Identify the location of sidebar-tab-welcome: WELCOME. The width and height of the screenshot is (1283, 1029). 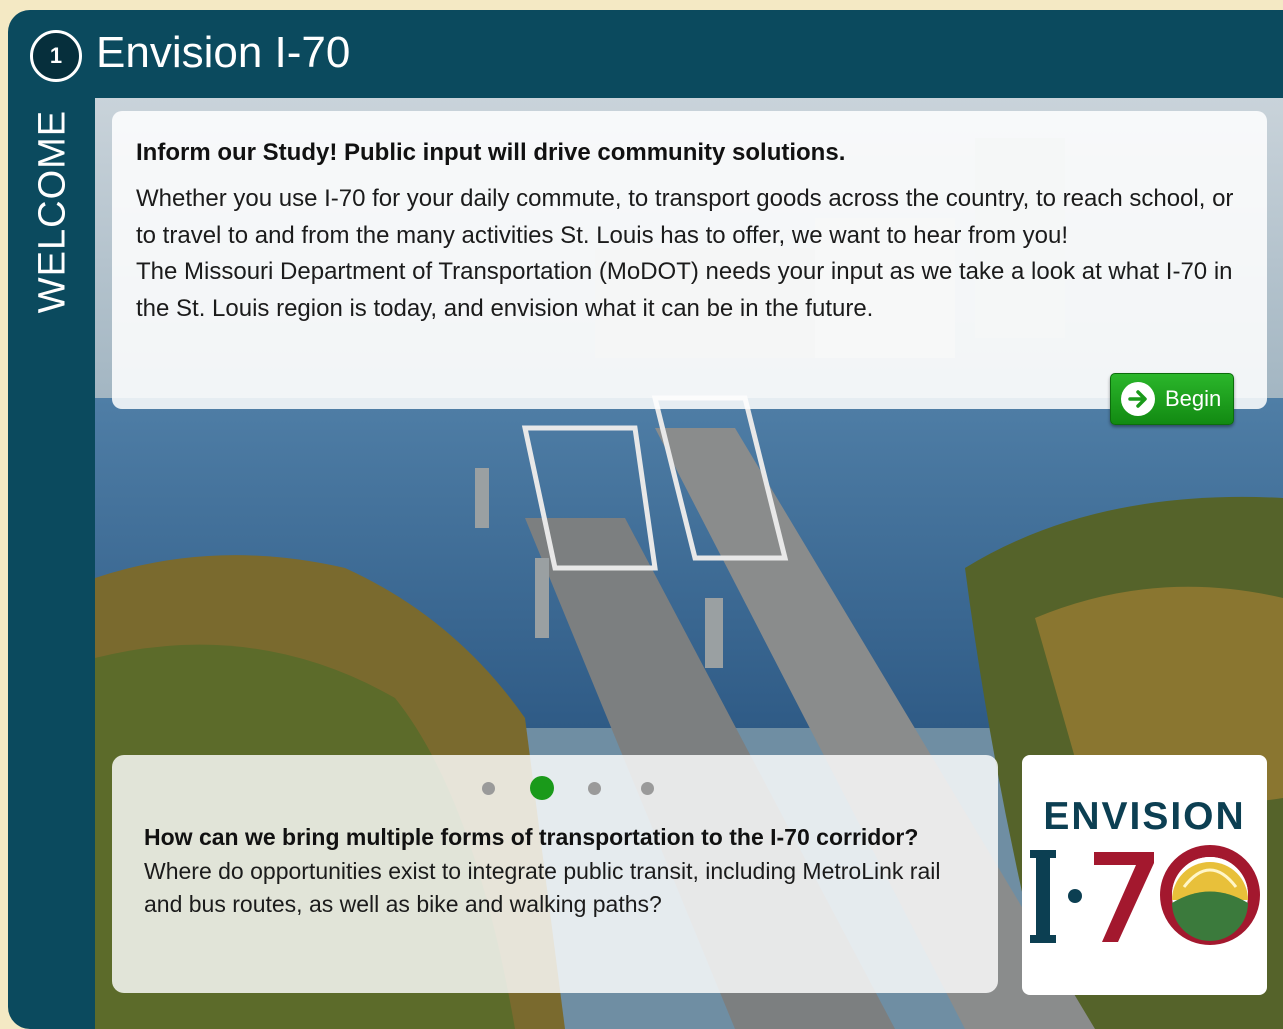
(53, 210).